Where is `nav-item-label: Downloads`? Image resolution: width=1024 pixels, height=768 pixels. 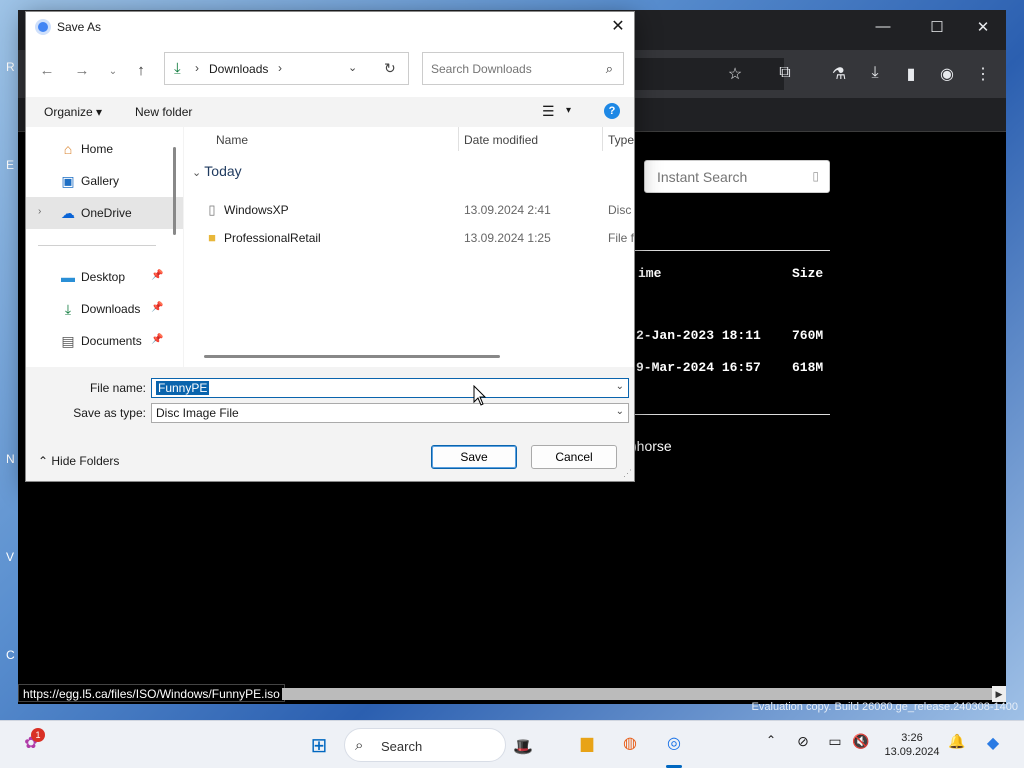 nav-item-label: Downloads is located at coordinates (111, 309).